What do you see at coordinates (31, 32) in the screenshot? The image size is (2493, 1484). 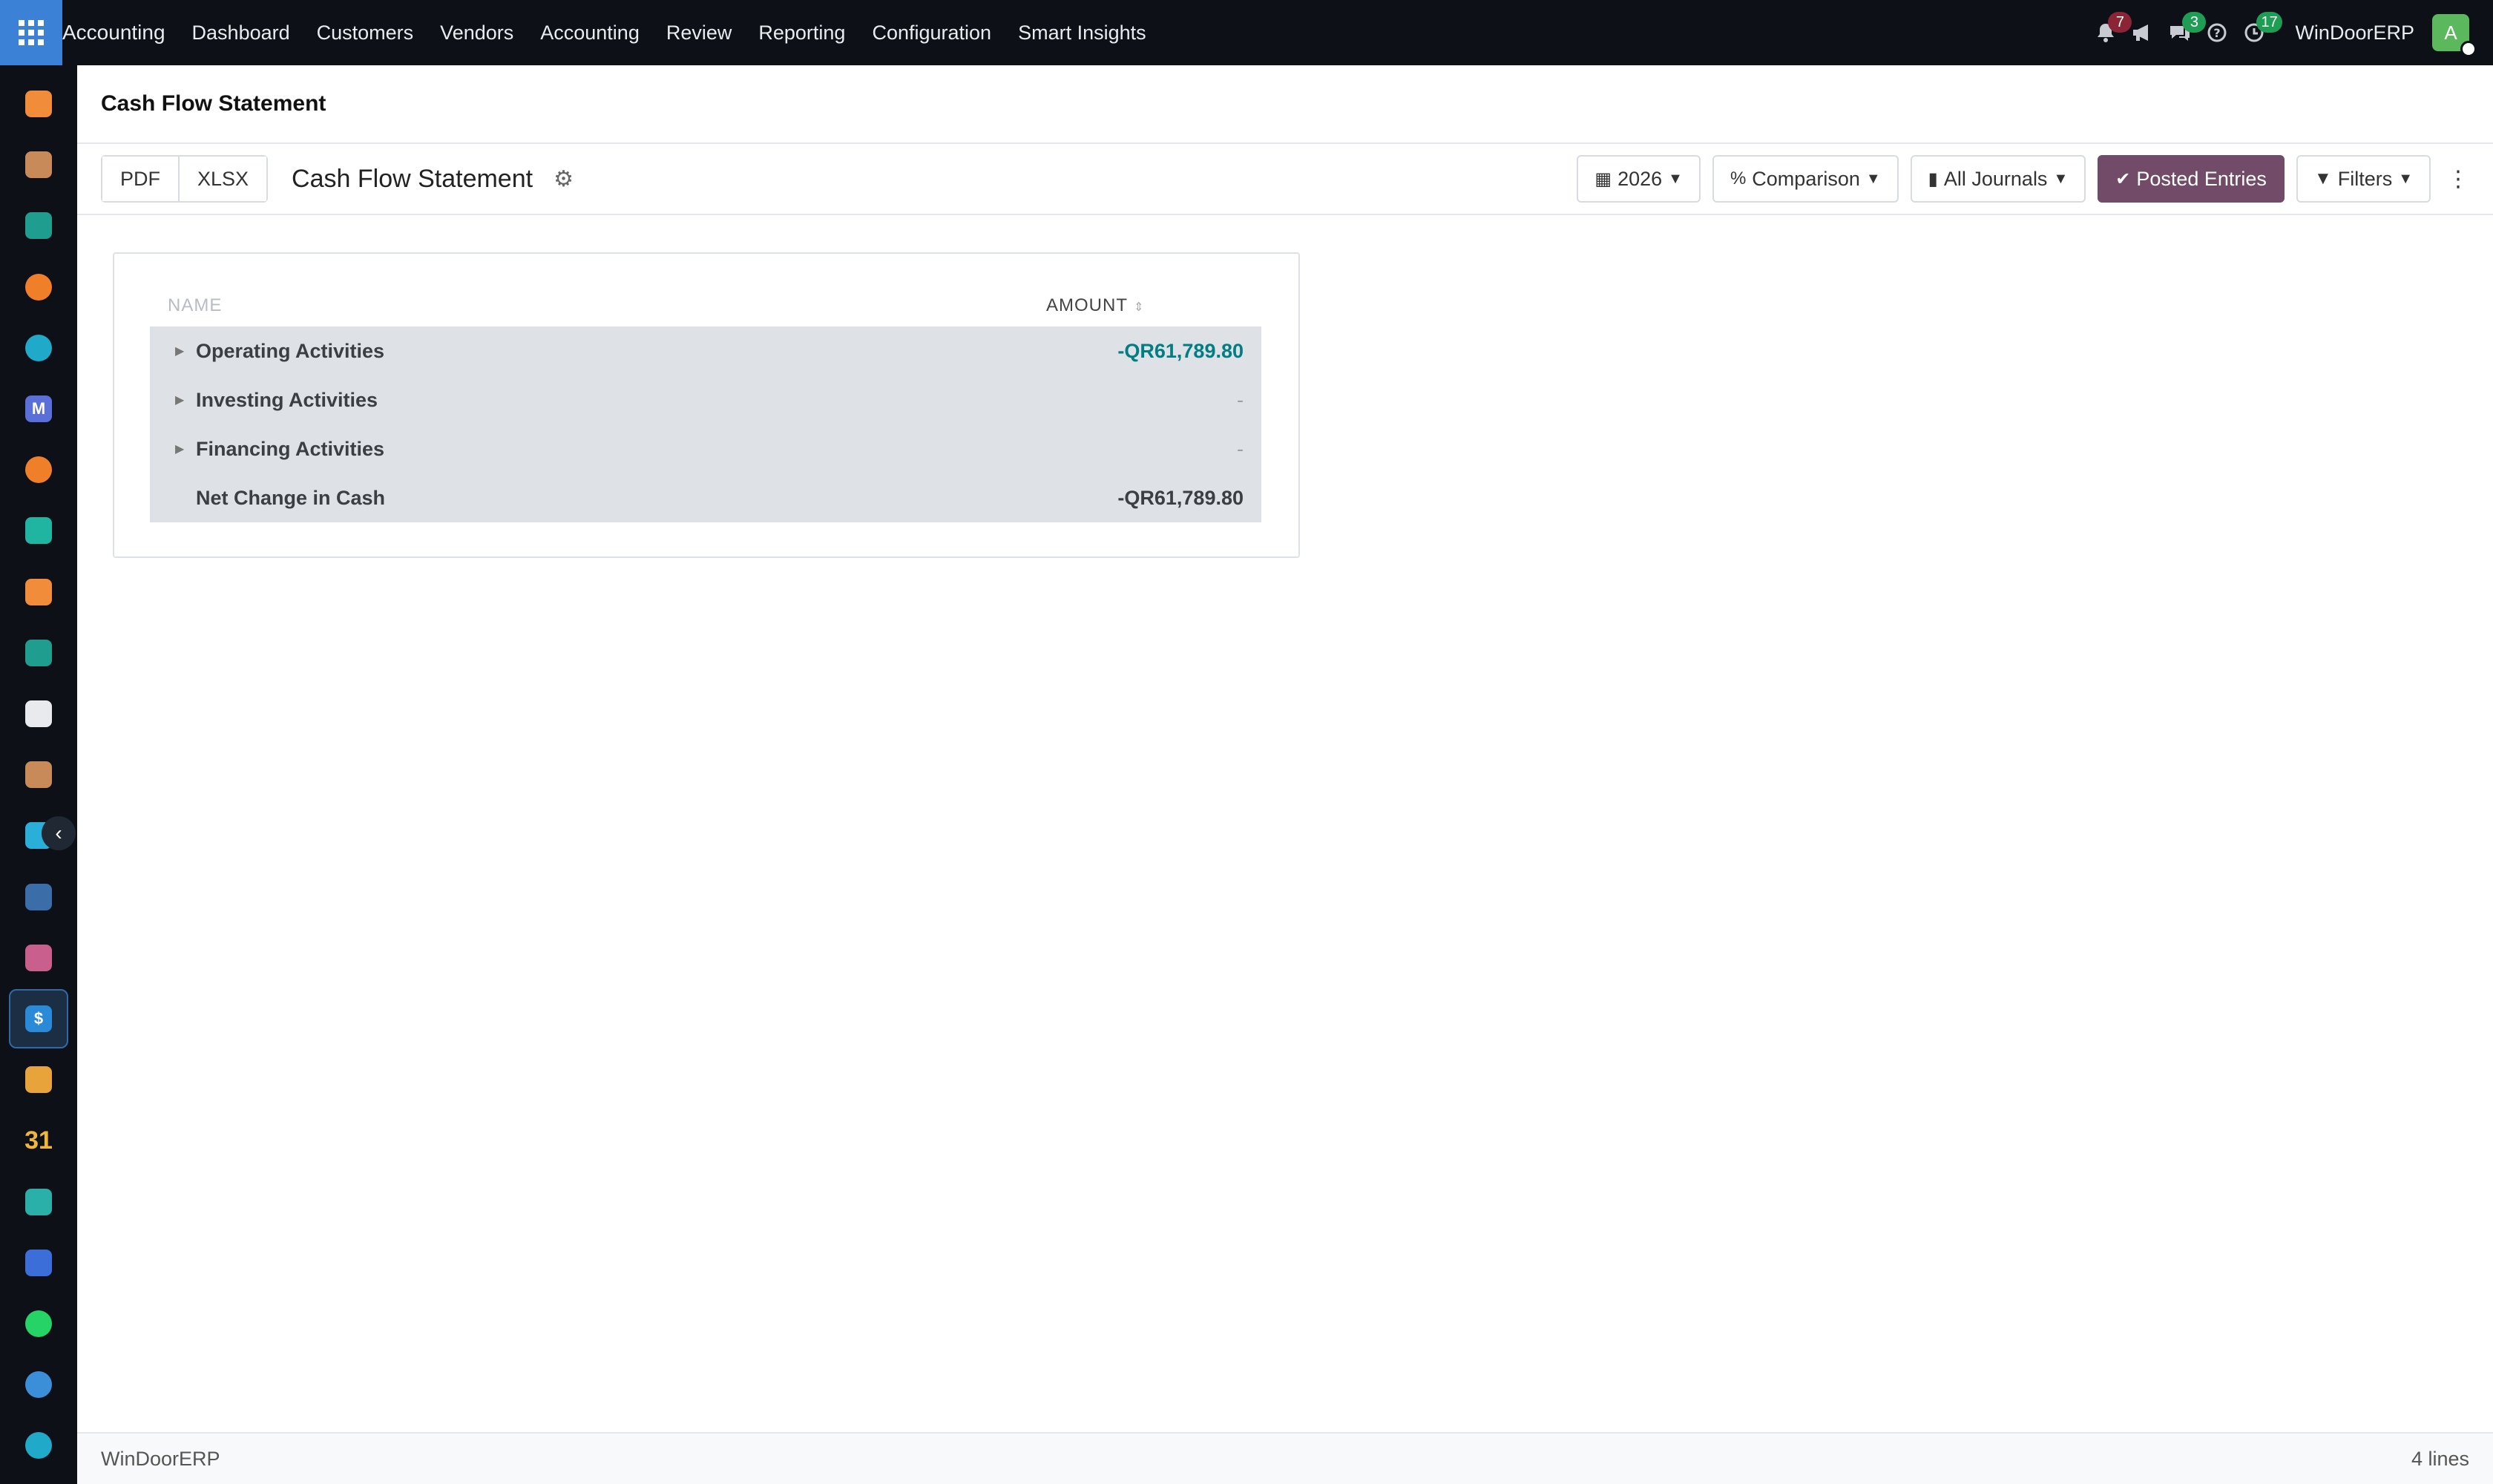 I see `app-switcher-button` at bounding box center [31, 32].